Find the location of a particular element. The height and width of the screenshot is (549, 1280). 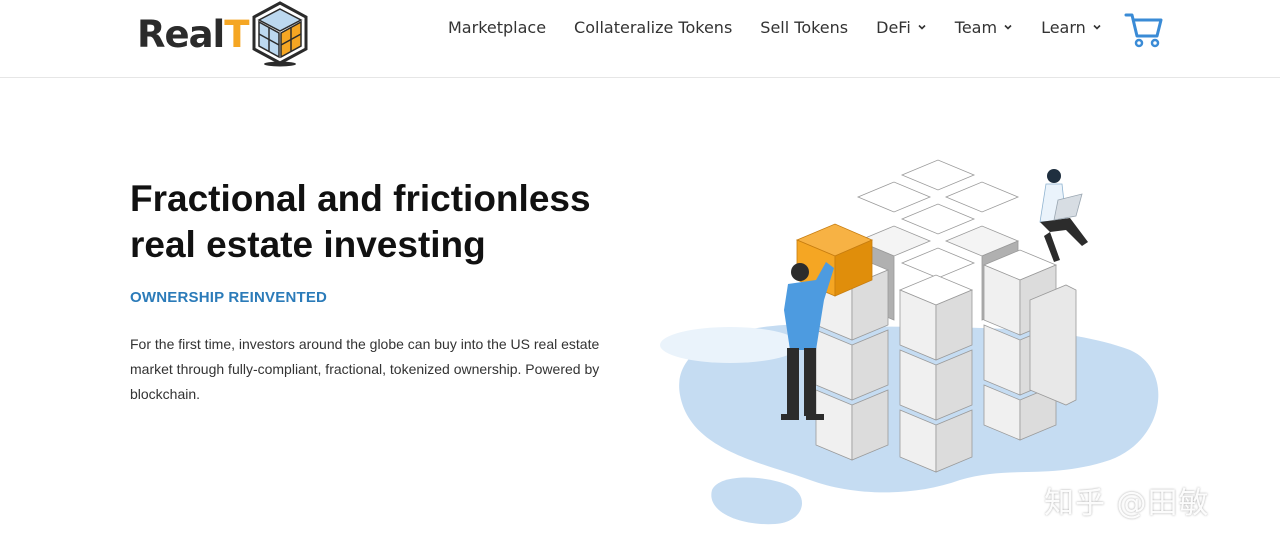

nav-sell-tokens: Sell Tokens is located at coordinates (804, 27).